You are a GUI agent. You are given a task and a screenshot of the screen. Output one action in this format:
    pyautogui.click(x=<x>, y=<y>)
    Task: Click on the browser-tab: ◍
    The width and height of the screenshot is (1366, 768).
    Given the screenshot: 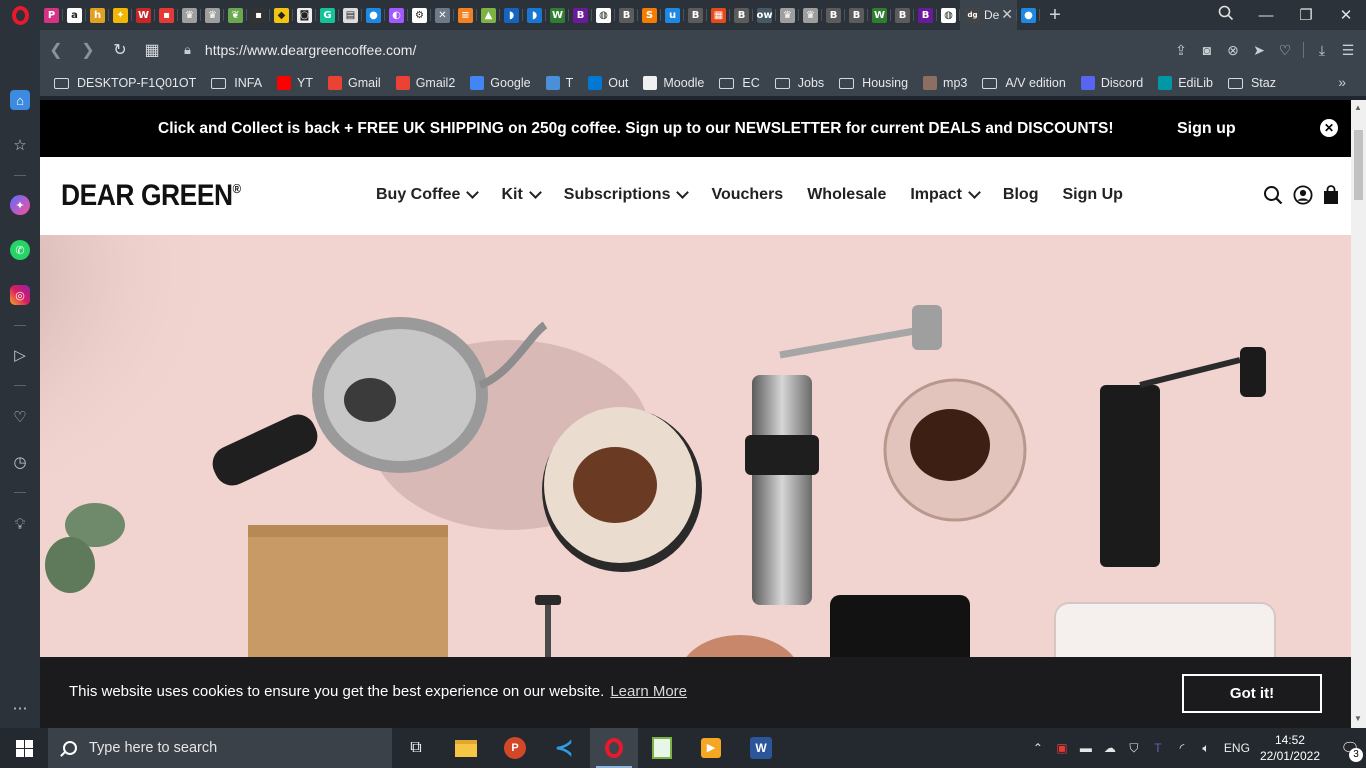 What is the action you would take?
    pyautogui.click(x=603, y=15)
    